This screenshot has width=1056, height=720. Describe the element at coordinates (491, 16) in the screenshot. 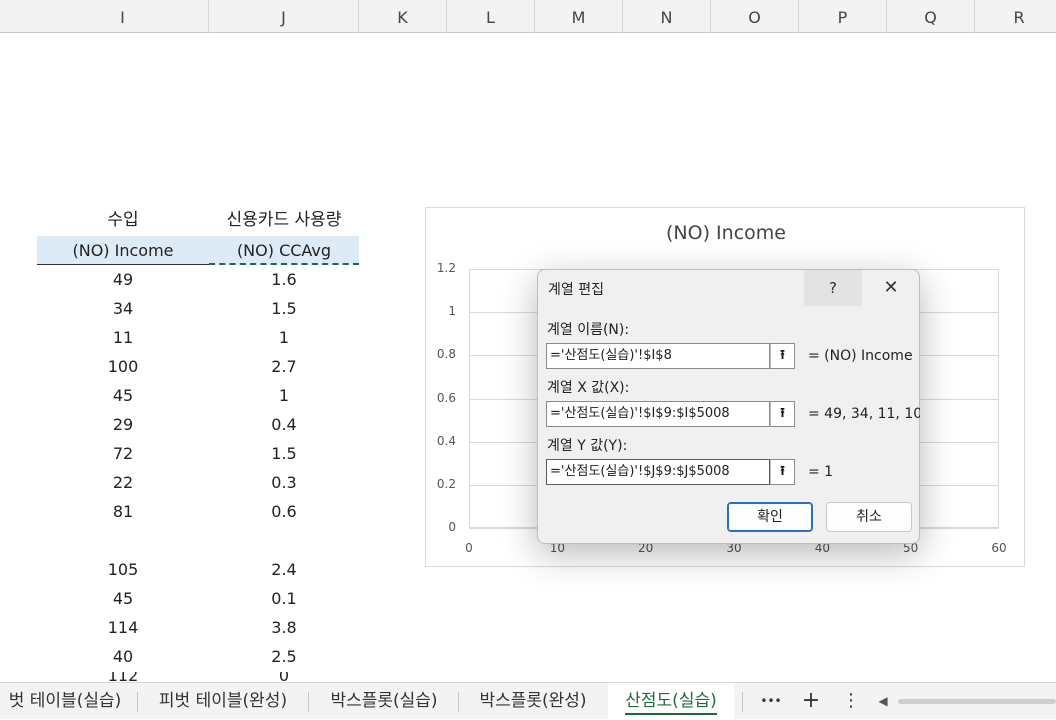

I see `column-header-l: L` at that location.